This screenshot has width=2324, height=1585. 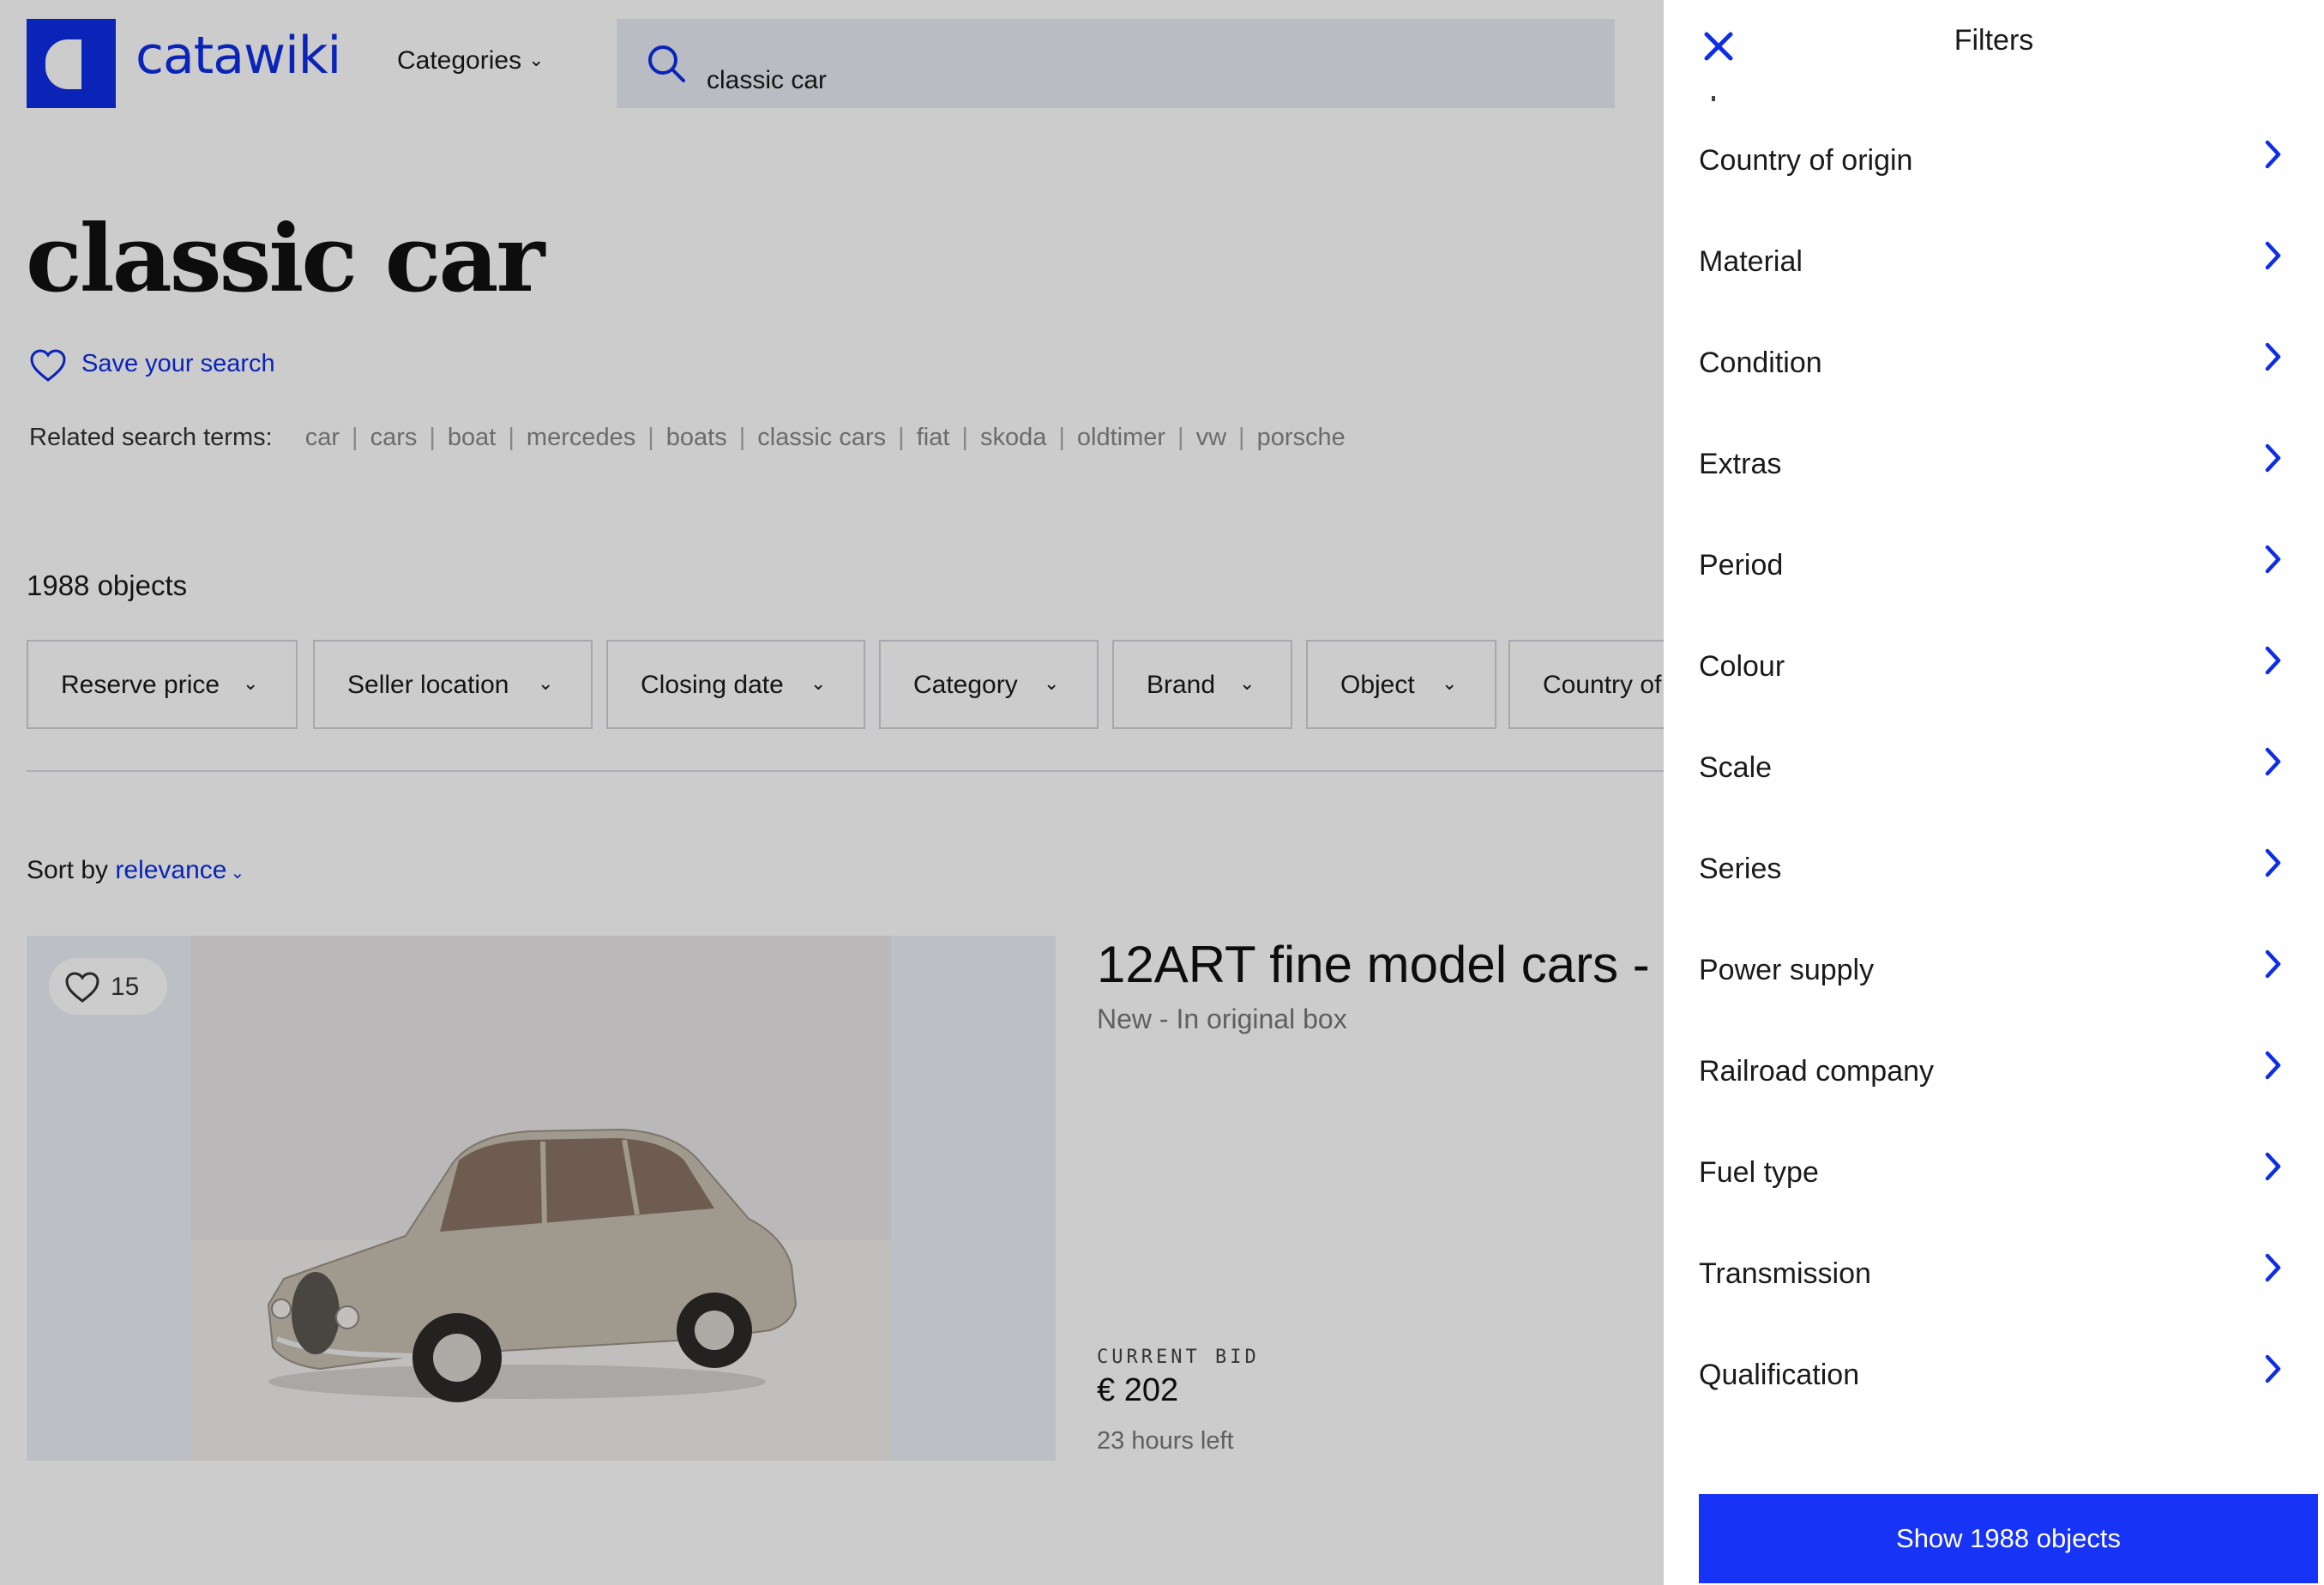 I want to click on scrolled-item-fragment, so click(x=1714, y=97).